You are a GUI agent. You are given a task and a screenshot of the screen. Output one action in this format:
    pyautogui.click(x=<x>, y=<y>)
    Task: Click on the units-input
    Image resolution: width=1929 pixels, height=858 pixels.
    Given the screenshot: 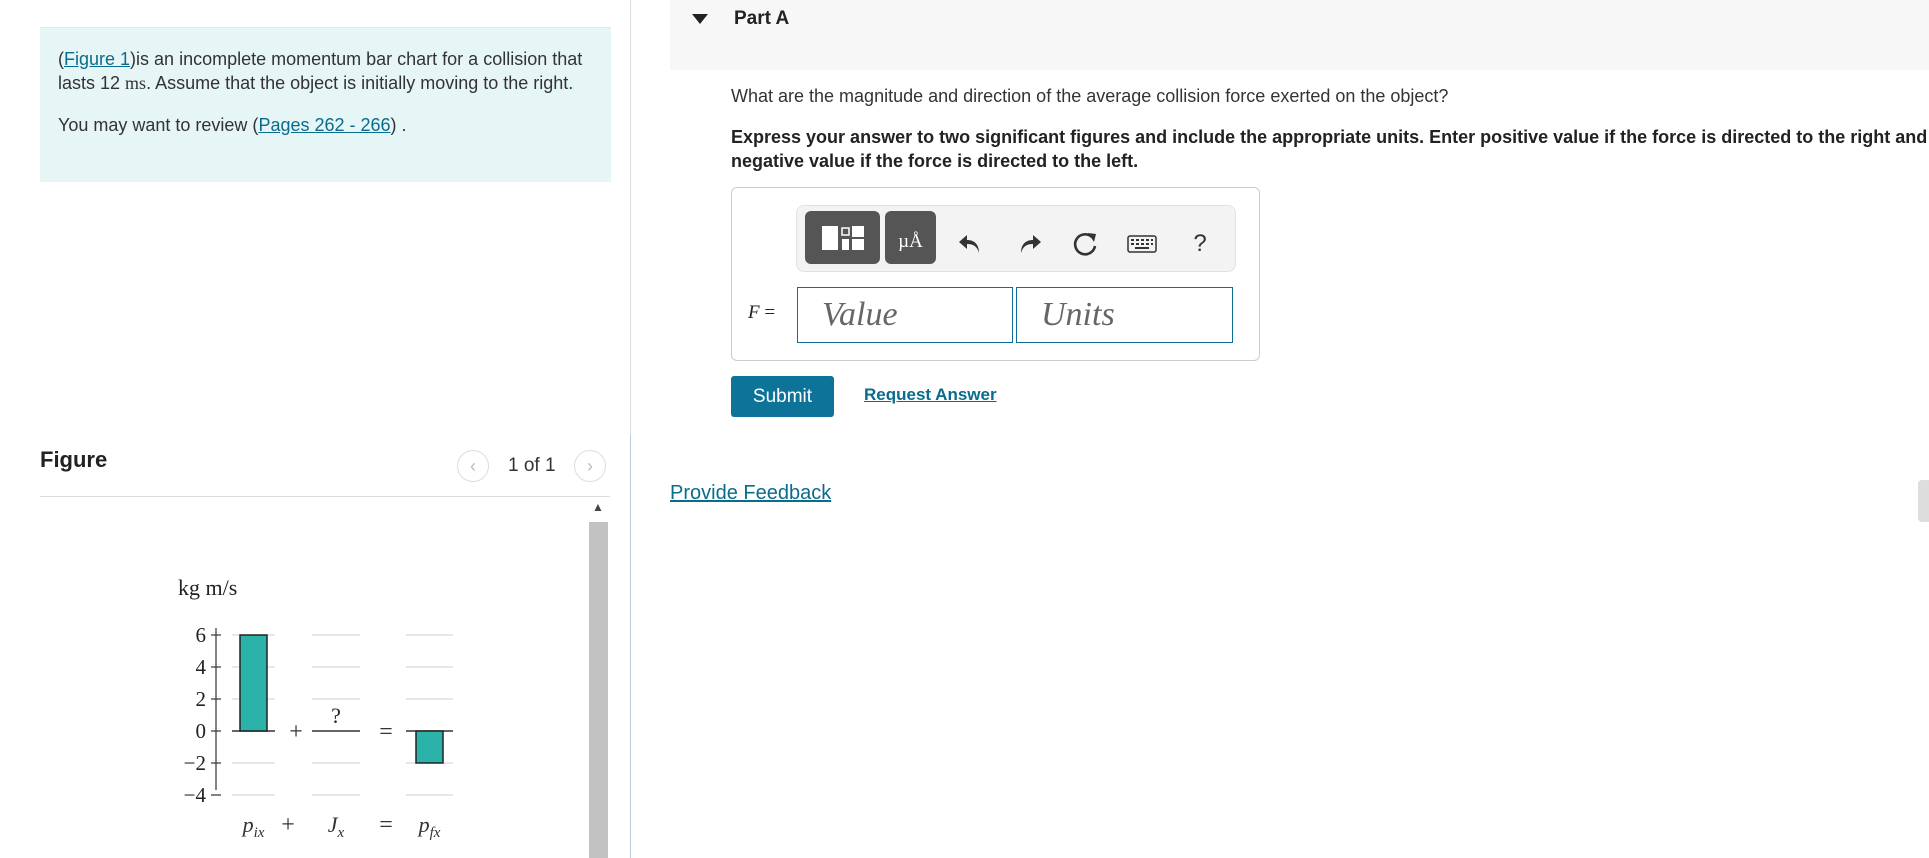 What is the action you would take?
    pyautogui.click(x=1124, y=315)
    